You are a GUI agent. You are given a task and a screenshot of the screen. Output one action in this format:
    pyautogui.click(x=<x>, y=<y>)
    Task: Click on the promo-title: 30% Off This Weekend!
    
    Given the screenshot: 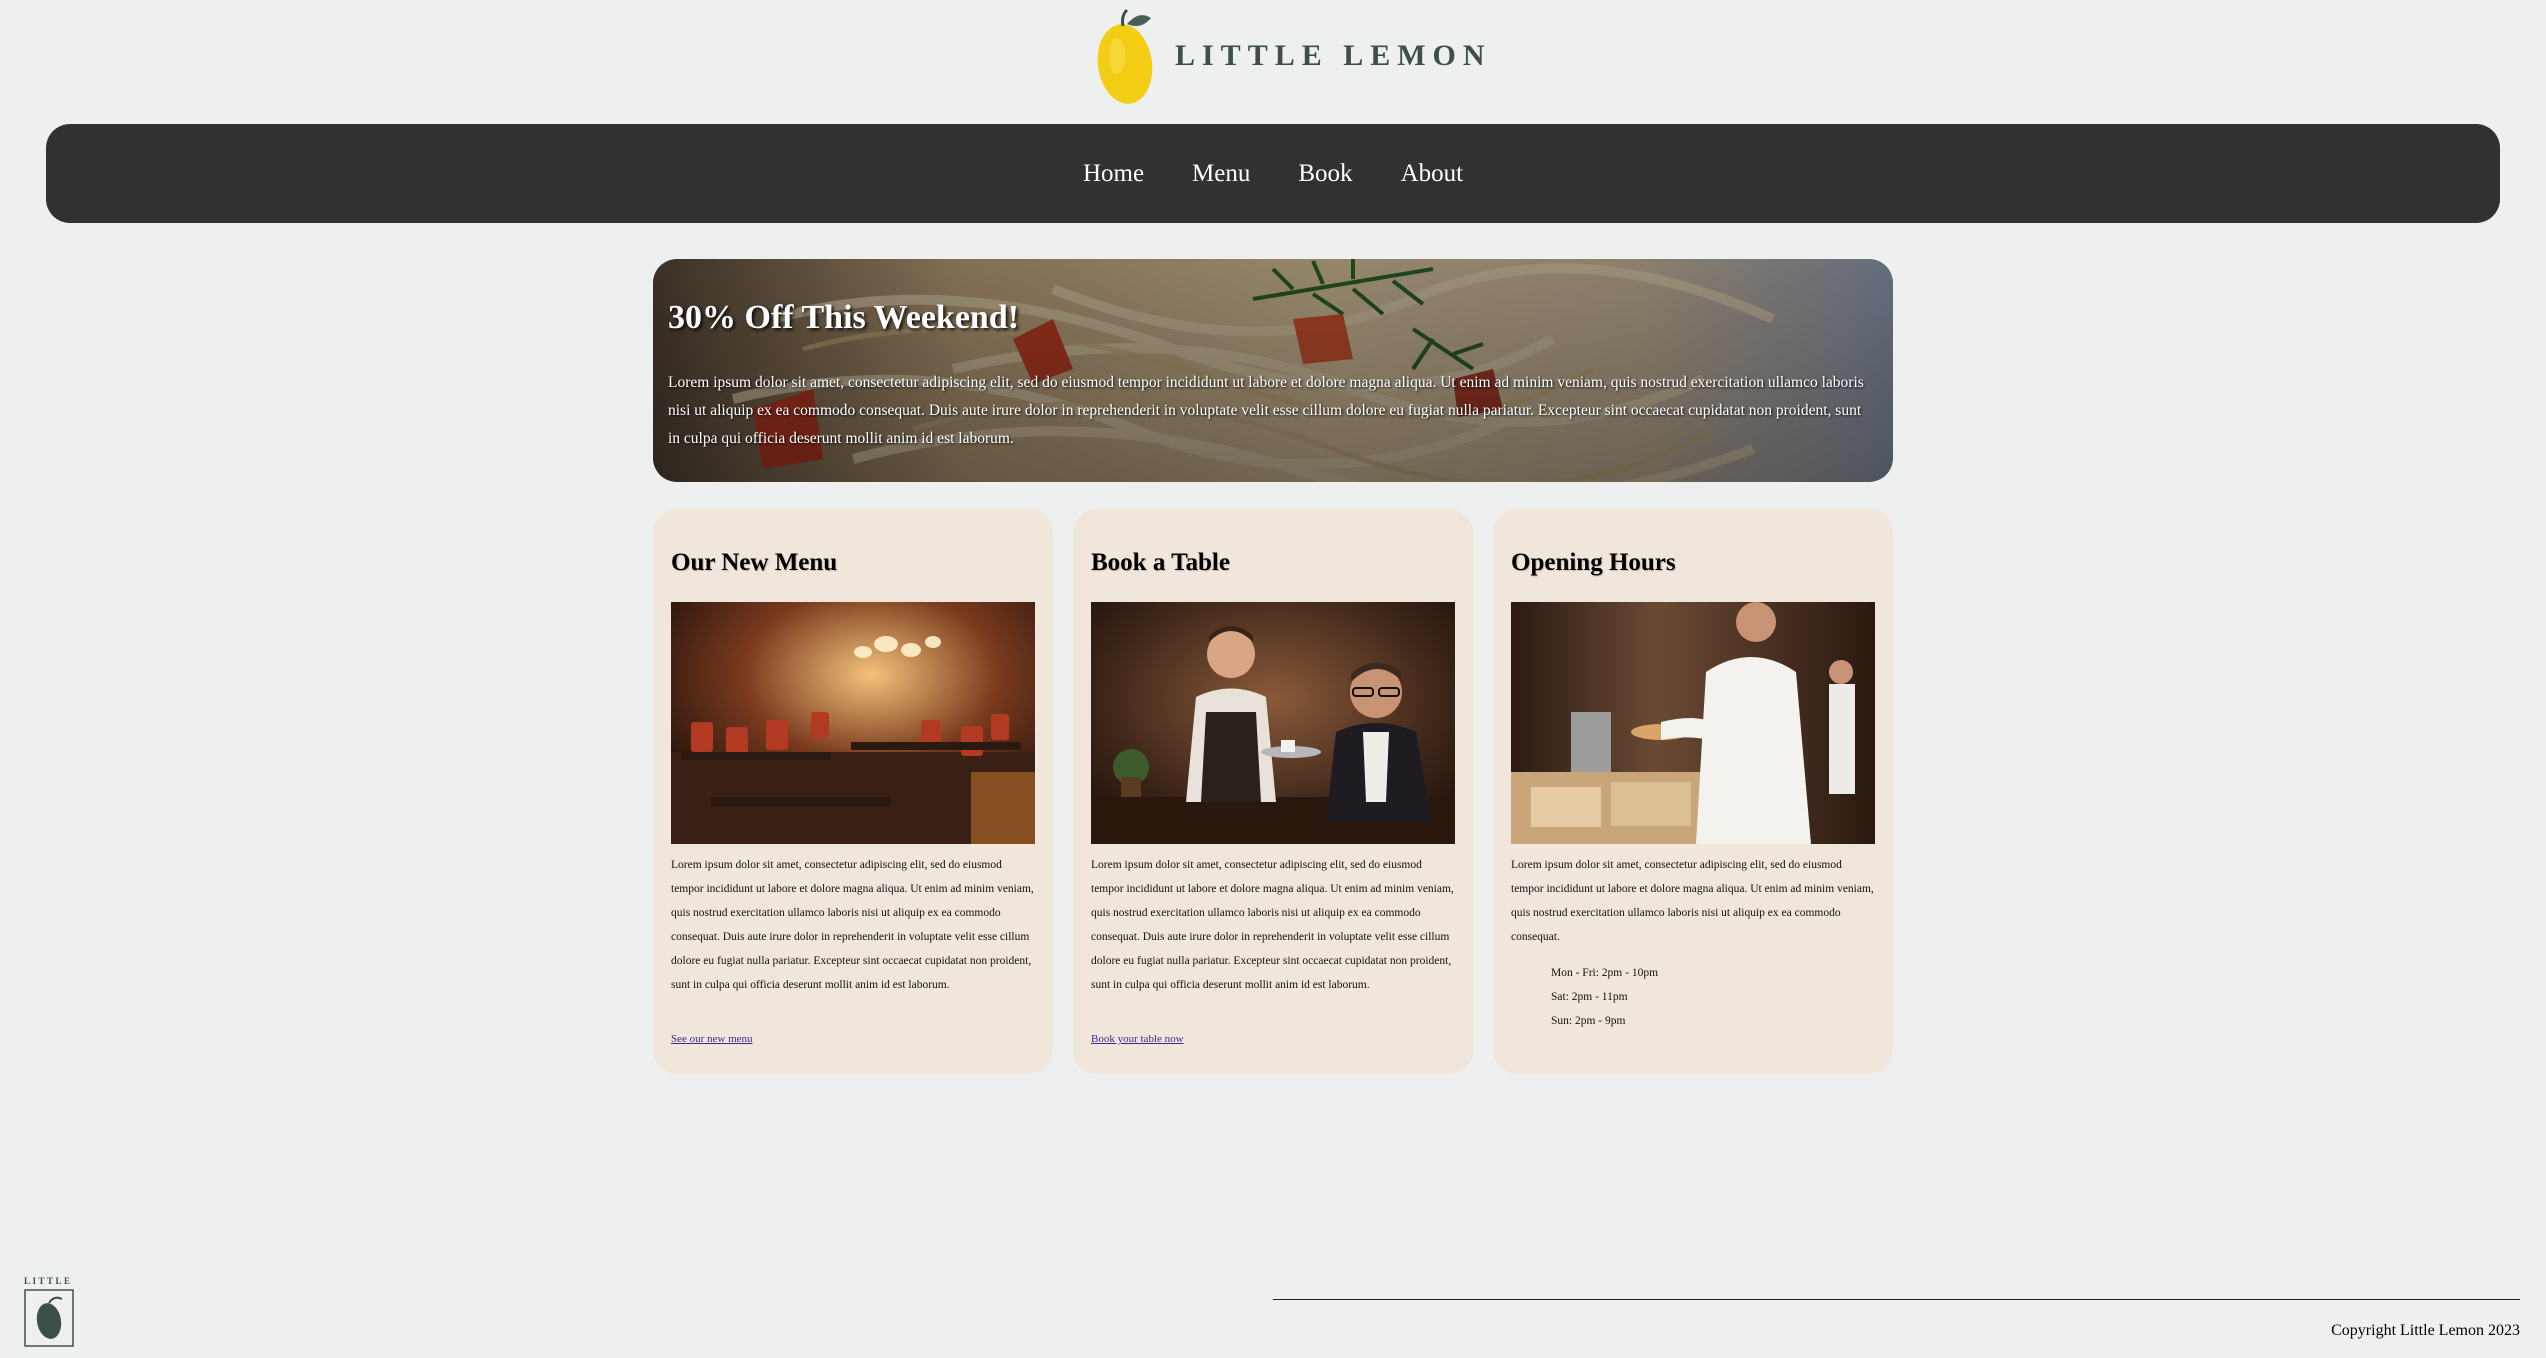 What is the action you would take?
    pyautogui.click(x=844, y=317)
    